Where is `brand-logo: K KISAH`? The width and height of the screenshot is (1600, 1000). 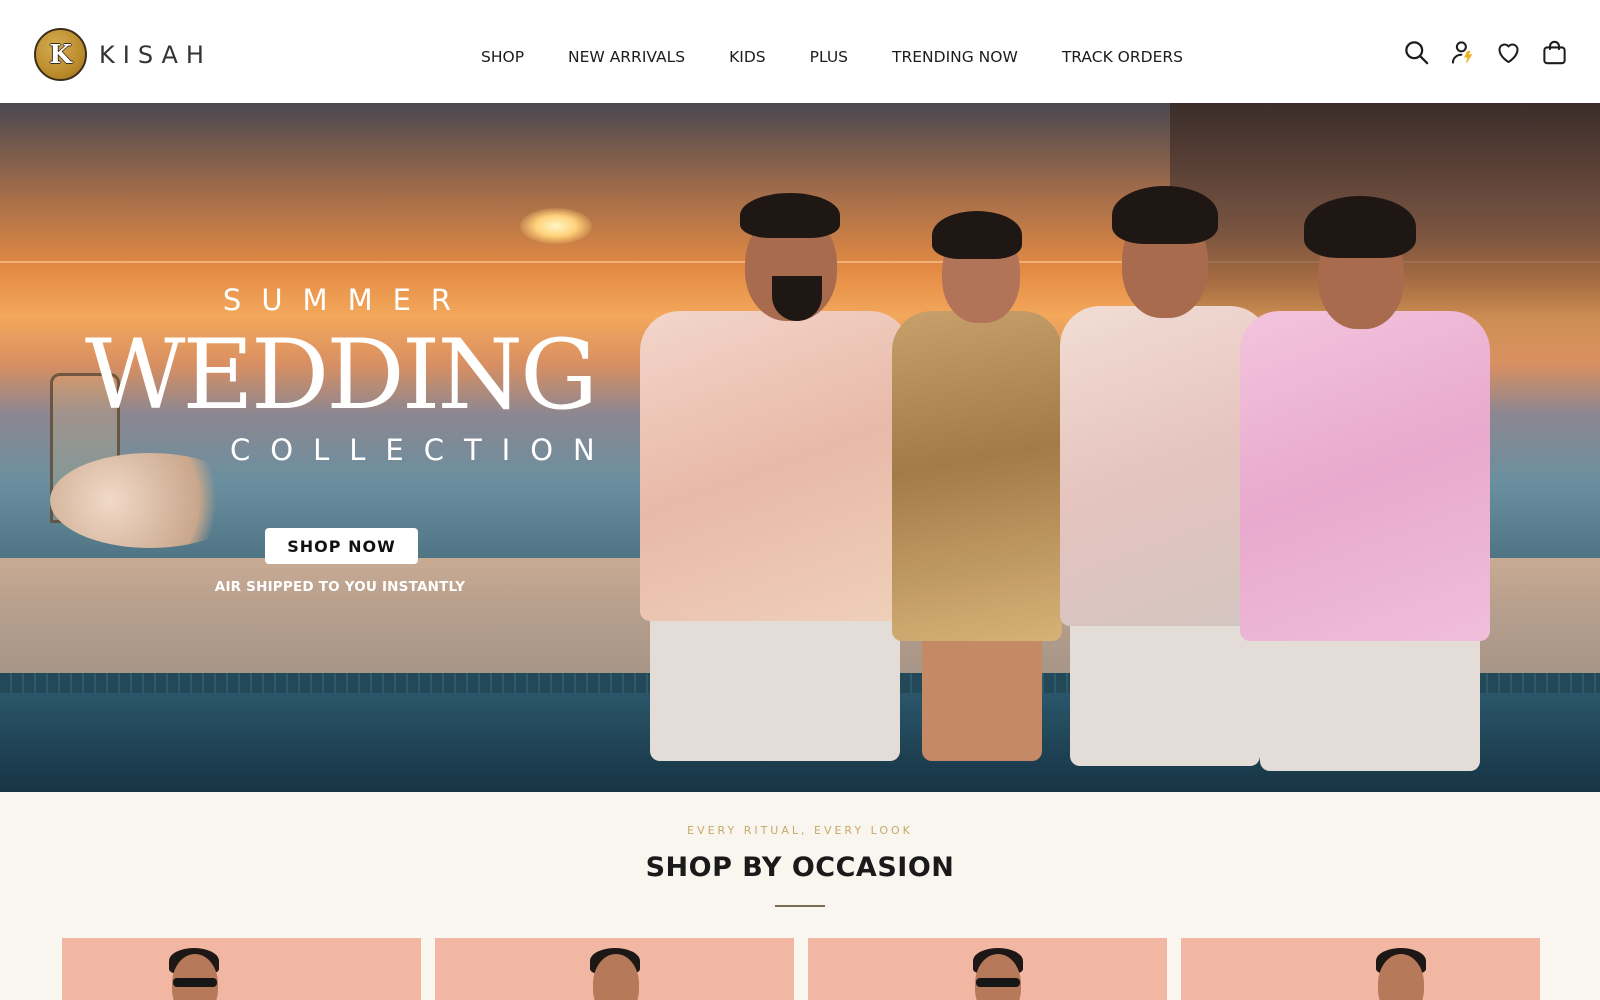
brand-logo: K KISAH is located at coordinates (123, 54).